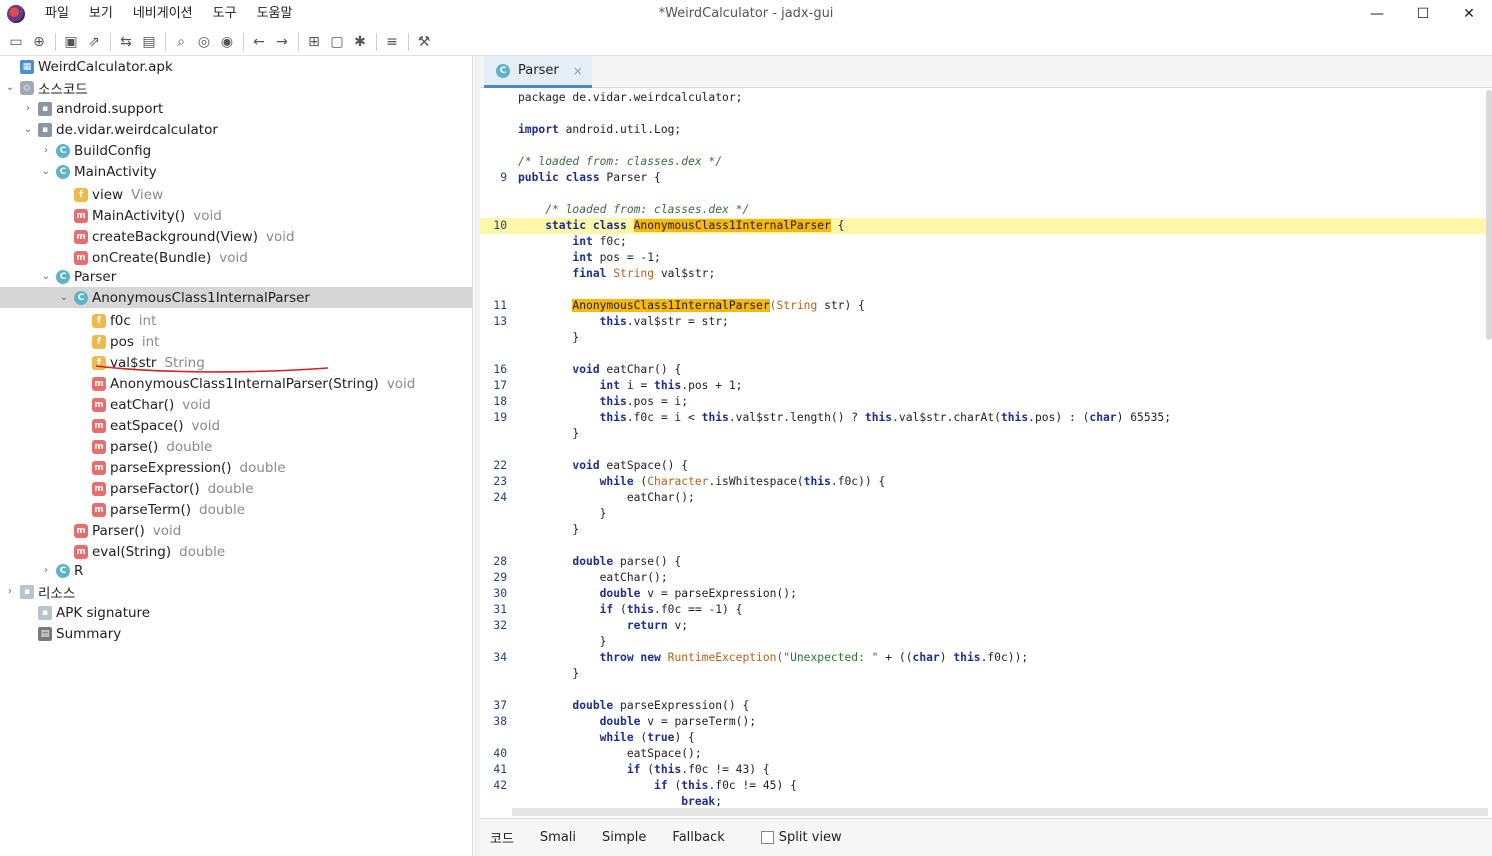 The height and width of the screenshot is (856, 1492). I want to click on tree-item: ▤ Summary, so click(236, 633).